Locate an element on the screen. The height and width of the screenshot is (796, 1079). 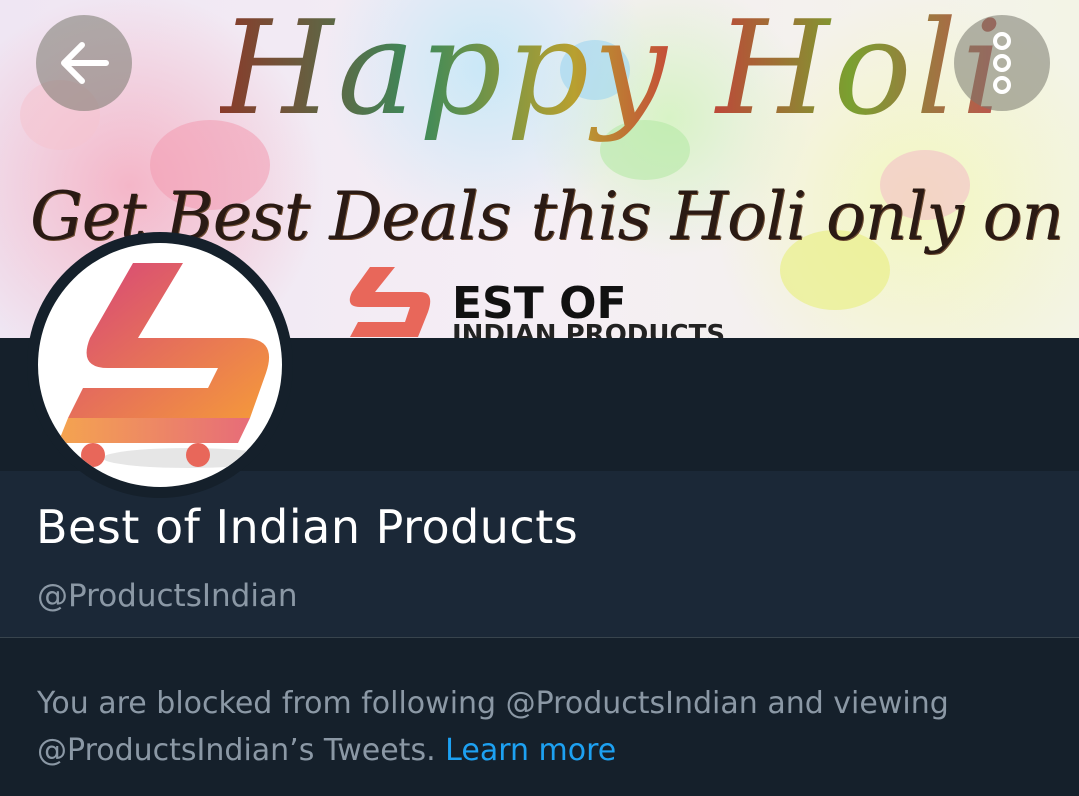
profile-handle: @ProductsIndian is located at coordinates (167, 596).